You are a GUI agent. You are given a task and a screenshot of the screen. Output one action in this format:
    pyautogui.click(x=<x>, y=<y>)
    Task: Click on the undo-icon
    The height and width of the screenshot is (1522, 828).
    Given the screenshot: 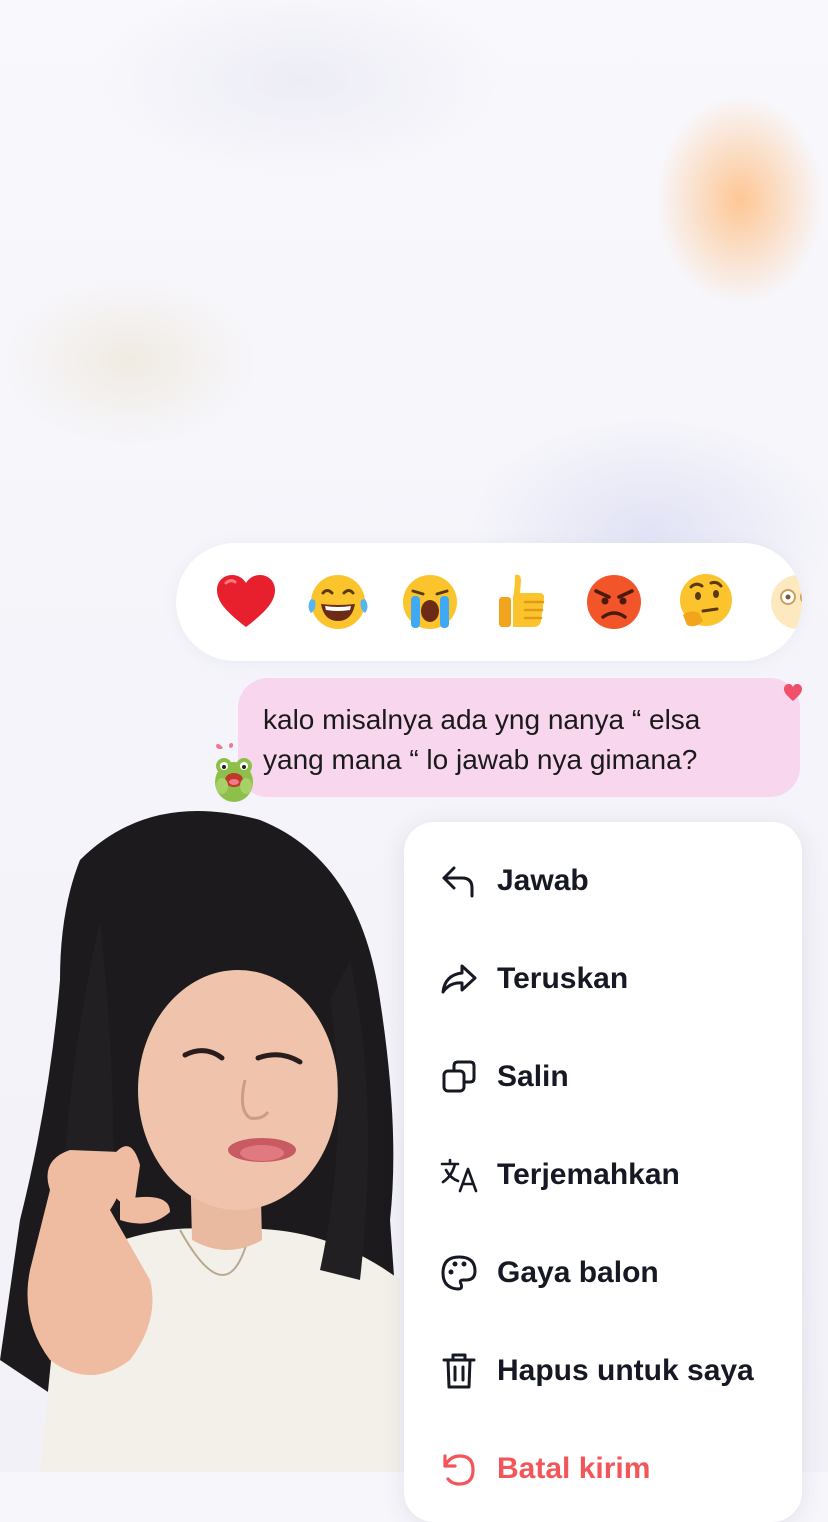 What is the action you would take?
    pyautogui.click(x=459, y=1470)
    